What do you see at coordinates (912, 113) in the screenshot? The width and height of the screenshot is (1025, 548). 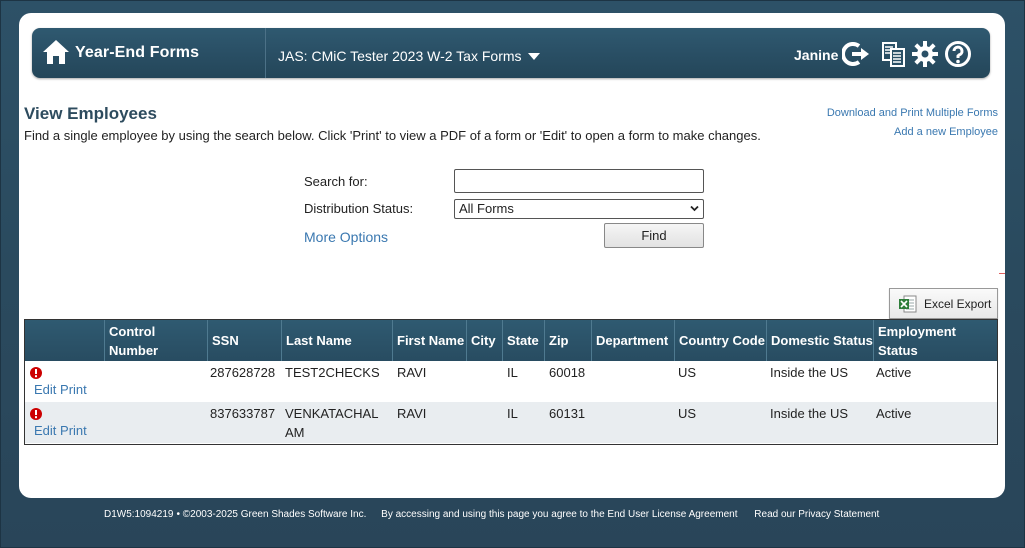 I see `download-multiple-forms-link: Download and Print Multiple Forms` at bounding box center [912, 113].